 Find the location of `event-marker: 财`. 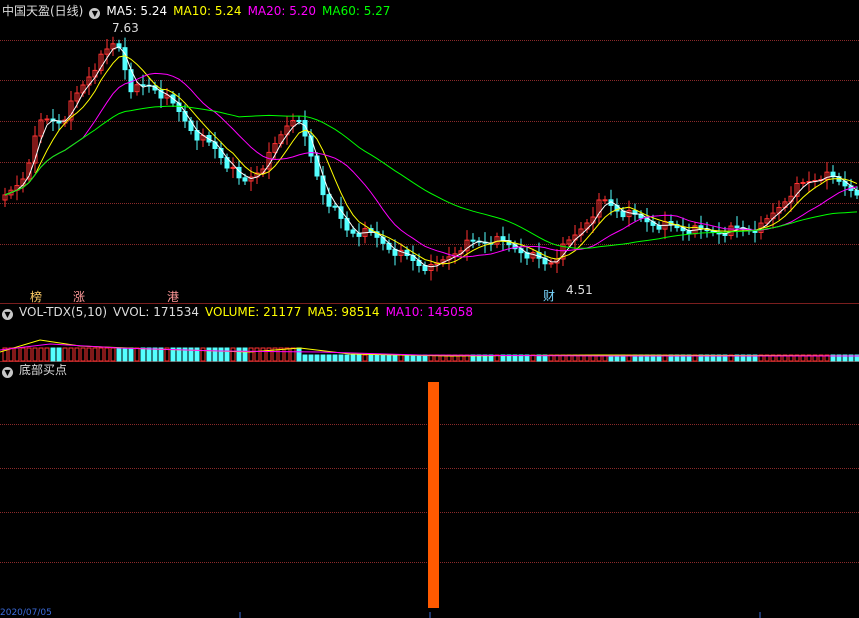

event-marker: 财 is located at coordinates (549, 296).